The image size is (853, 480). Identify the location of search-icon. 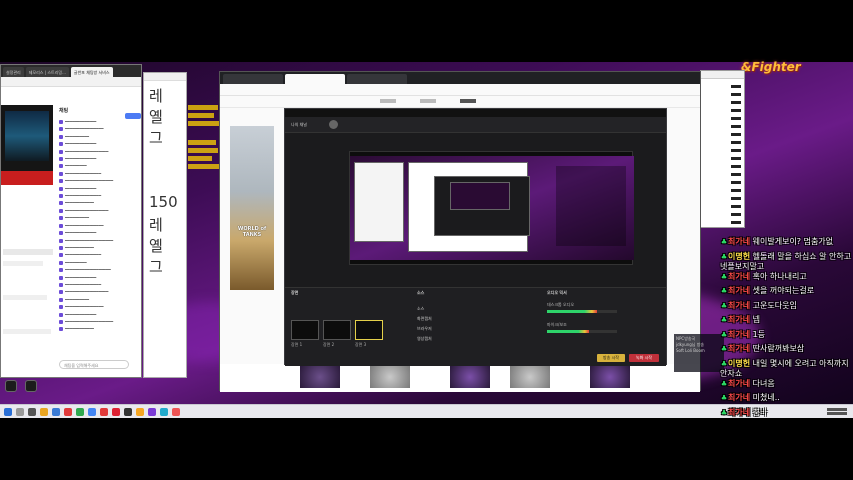
(20, 412).